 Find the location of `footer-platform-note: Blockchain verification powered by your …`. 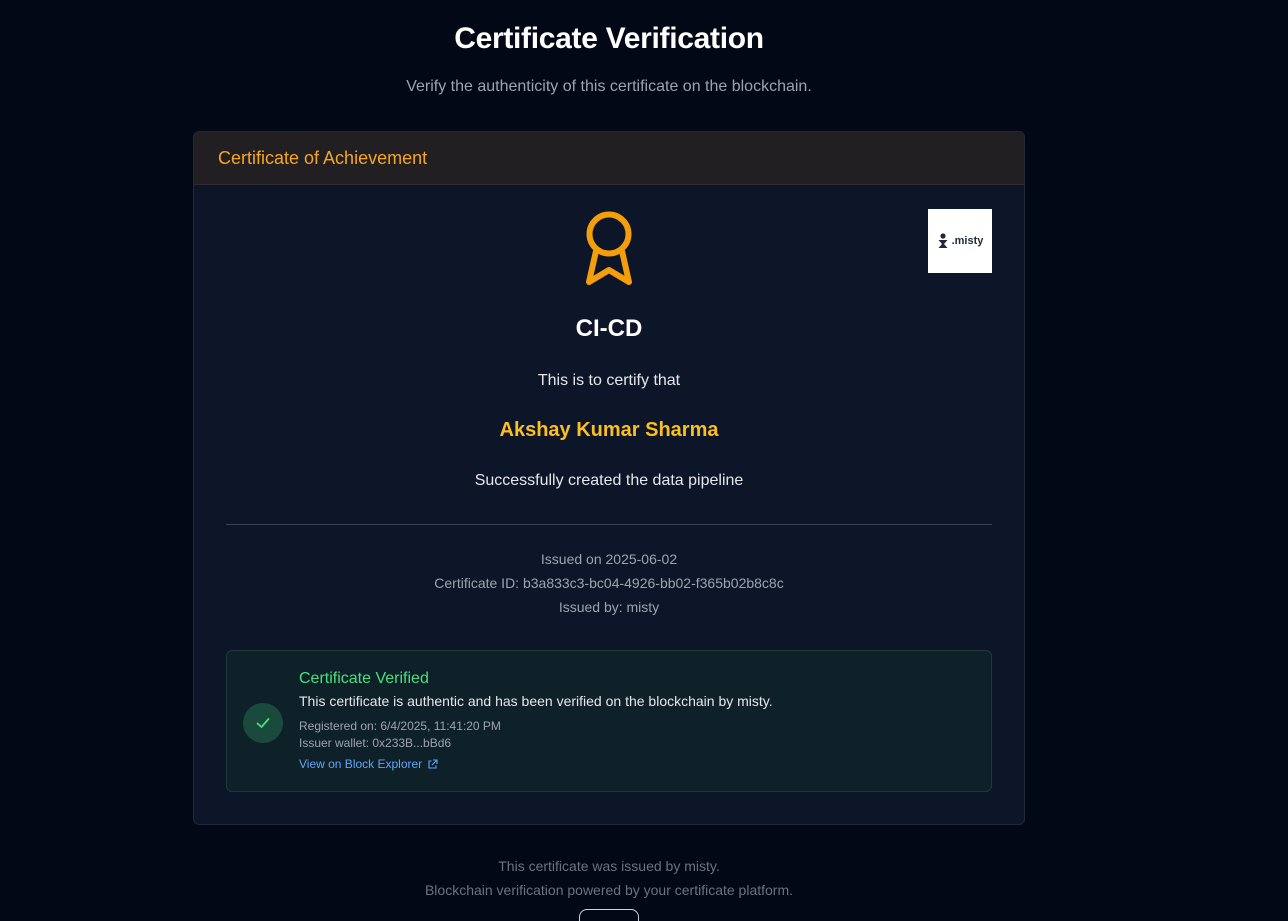

footer-platform-note: Blockchain verification powered by your … is located at coordinates (609, 890).